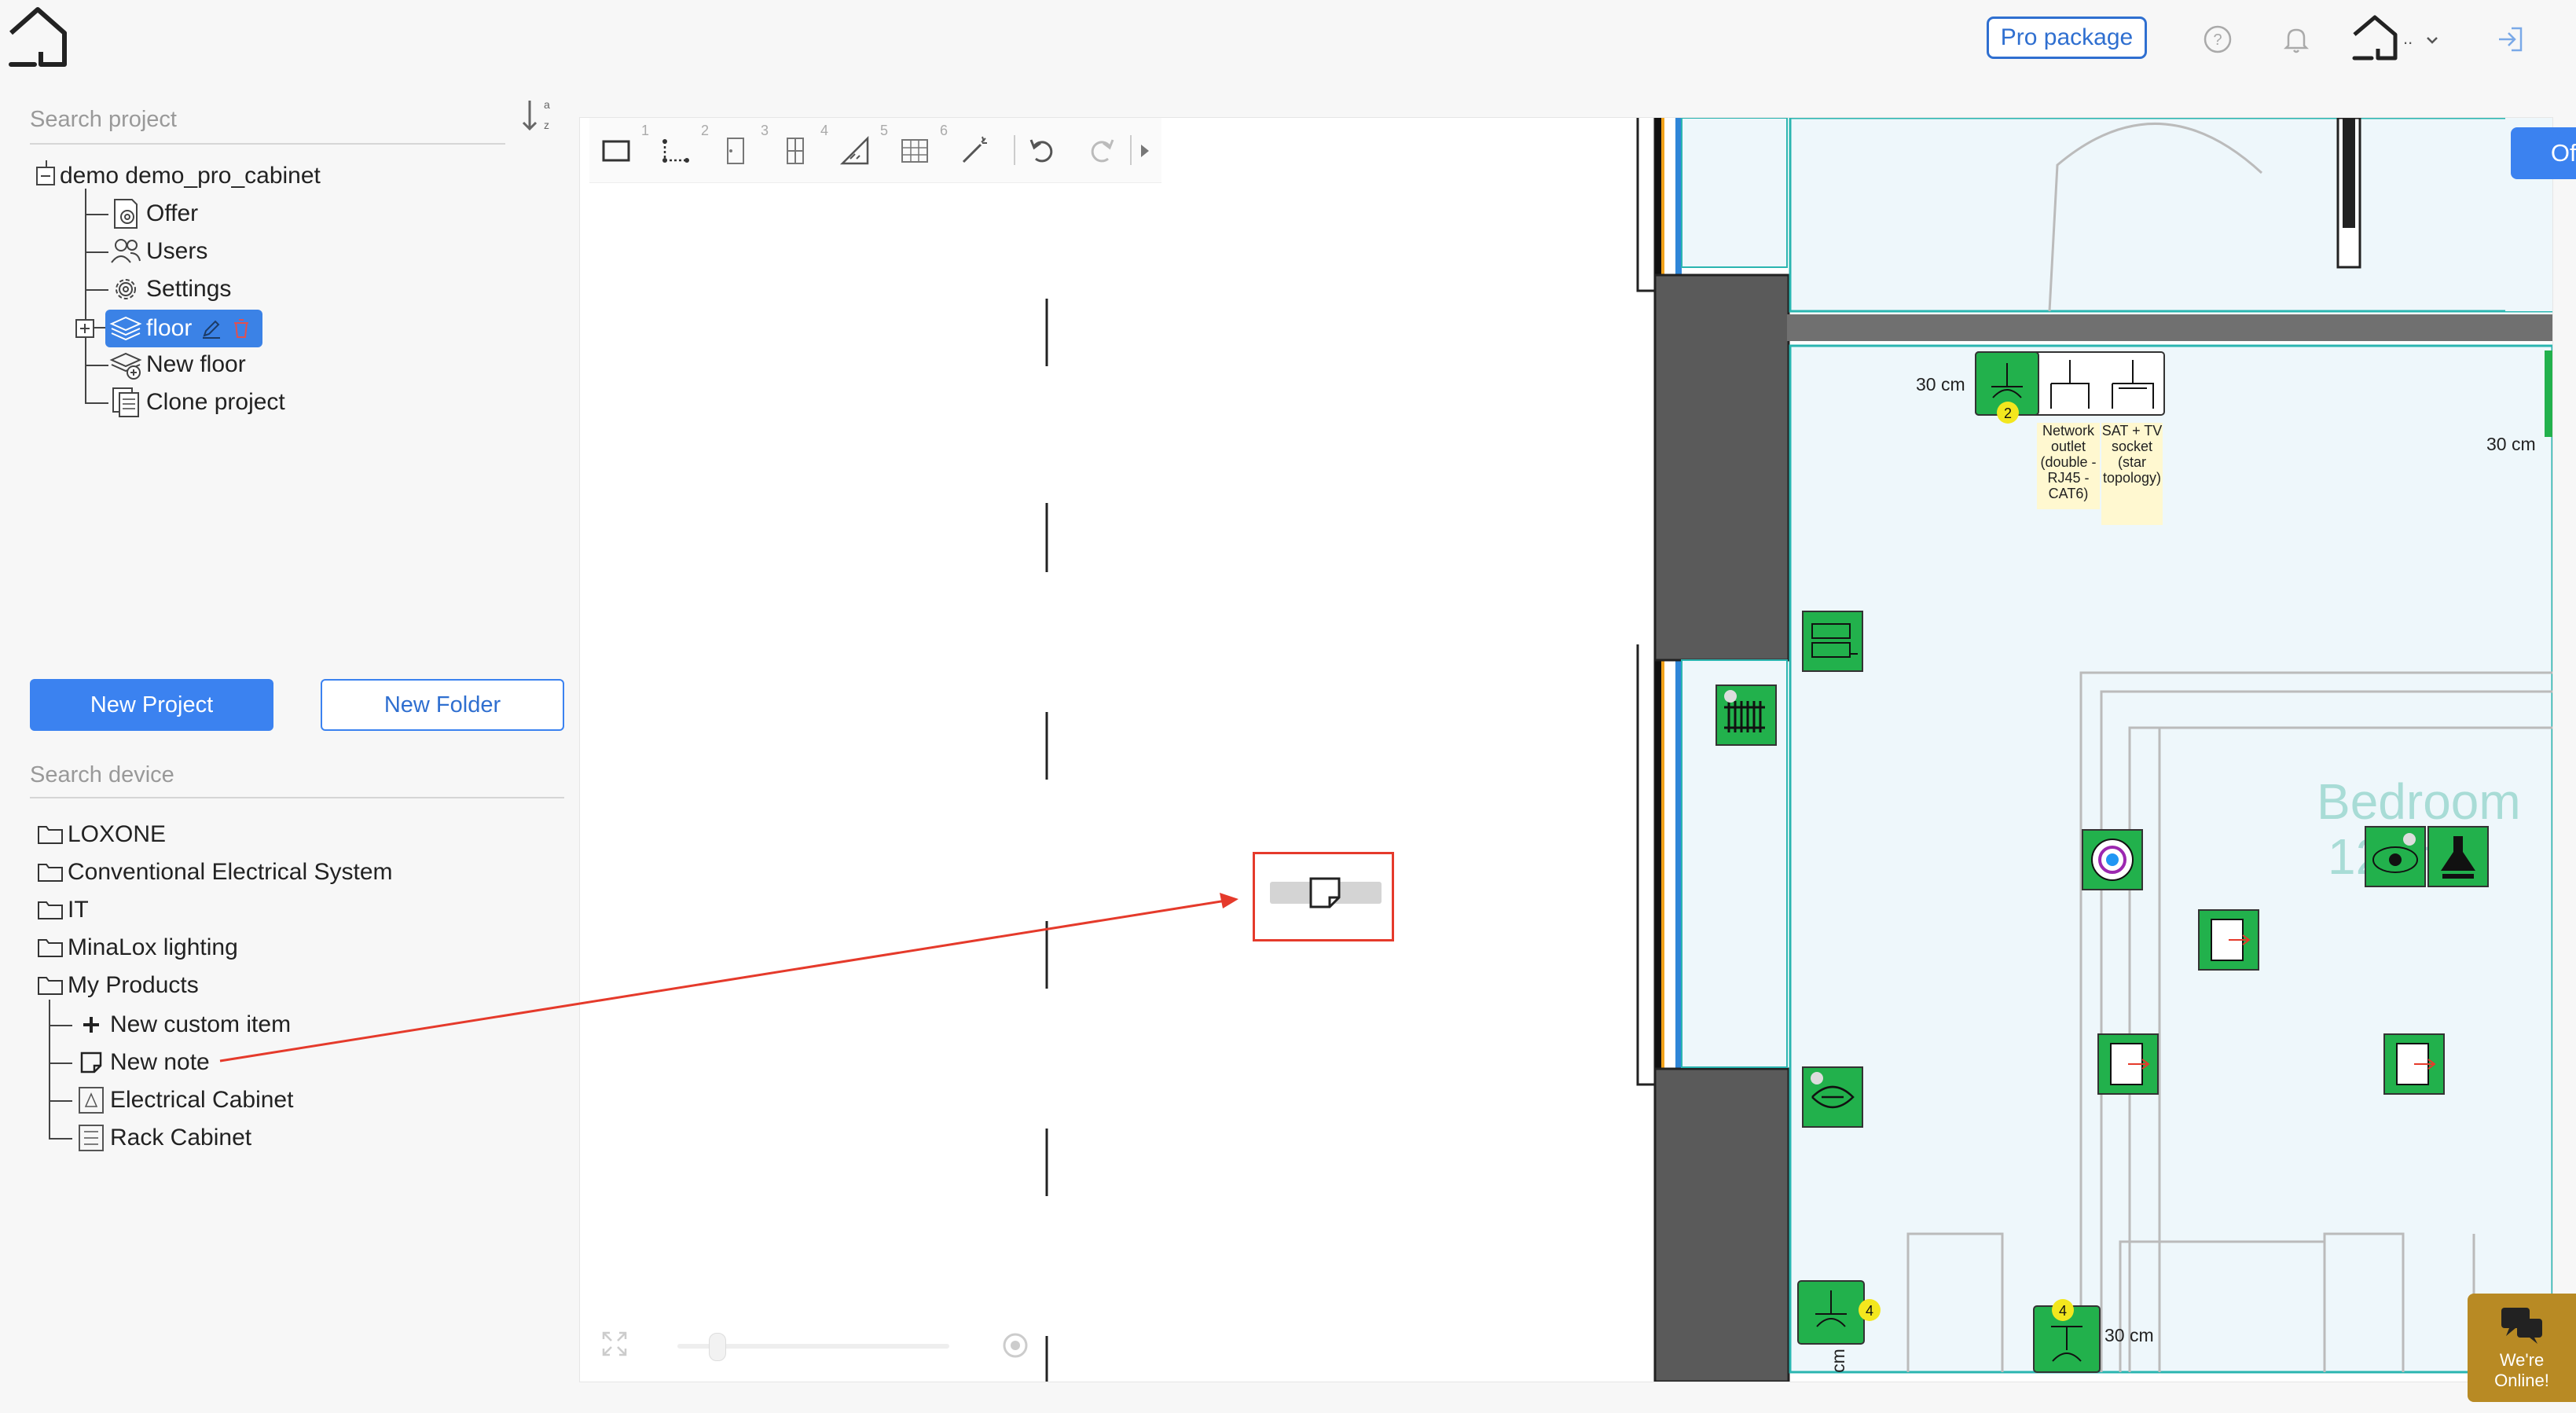  I want to click on chevron-down-icon, so click(2432, 39).